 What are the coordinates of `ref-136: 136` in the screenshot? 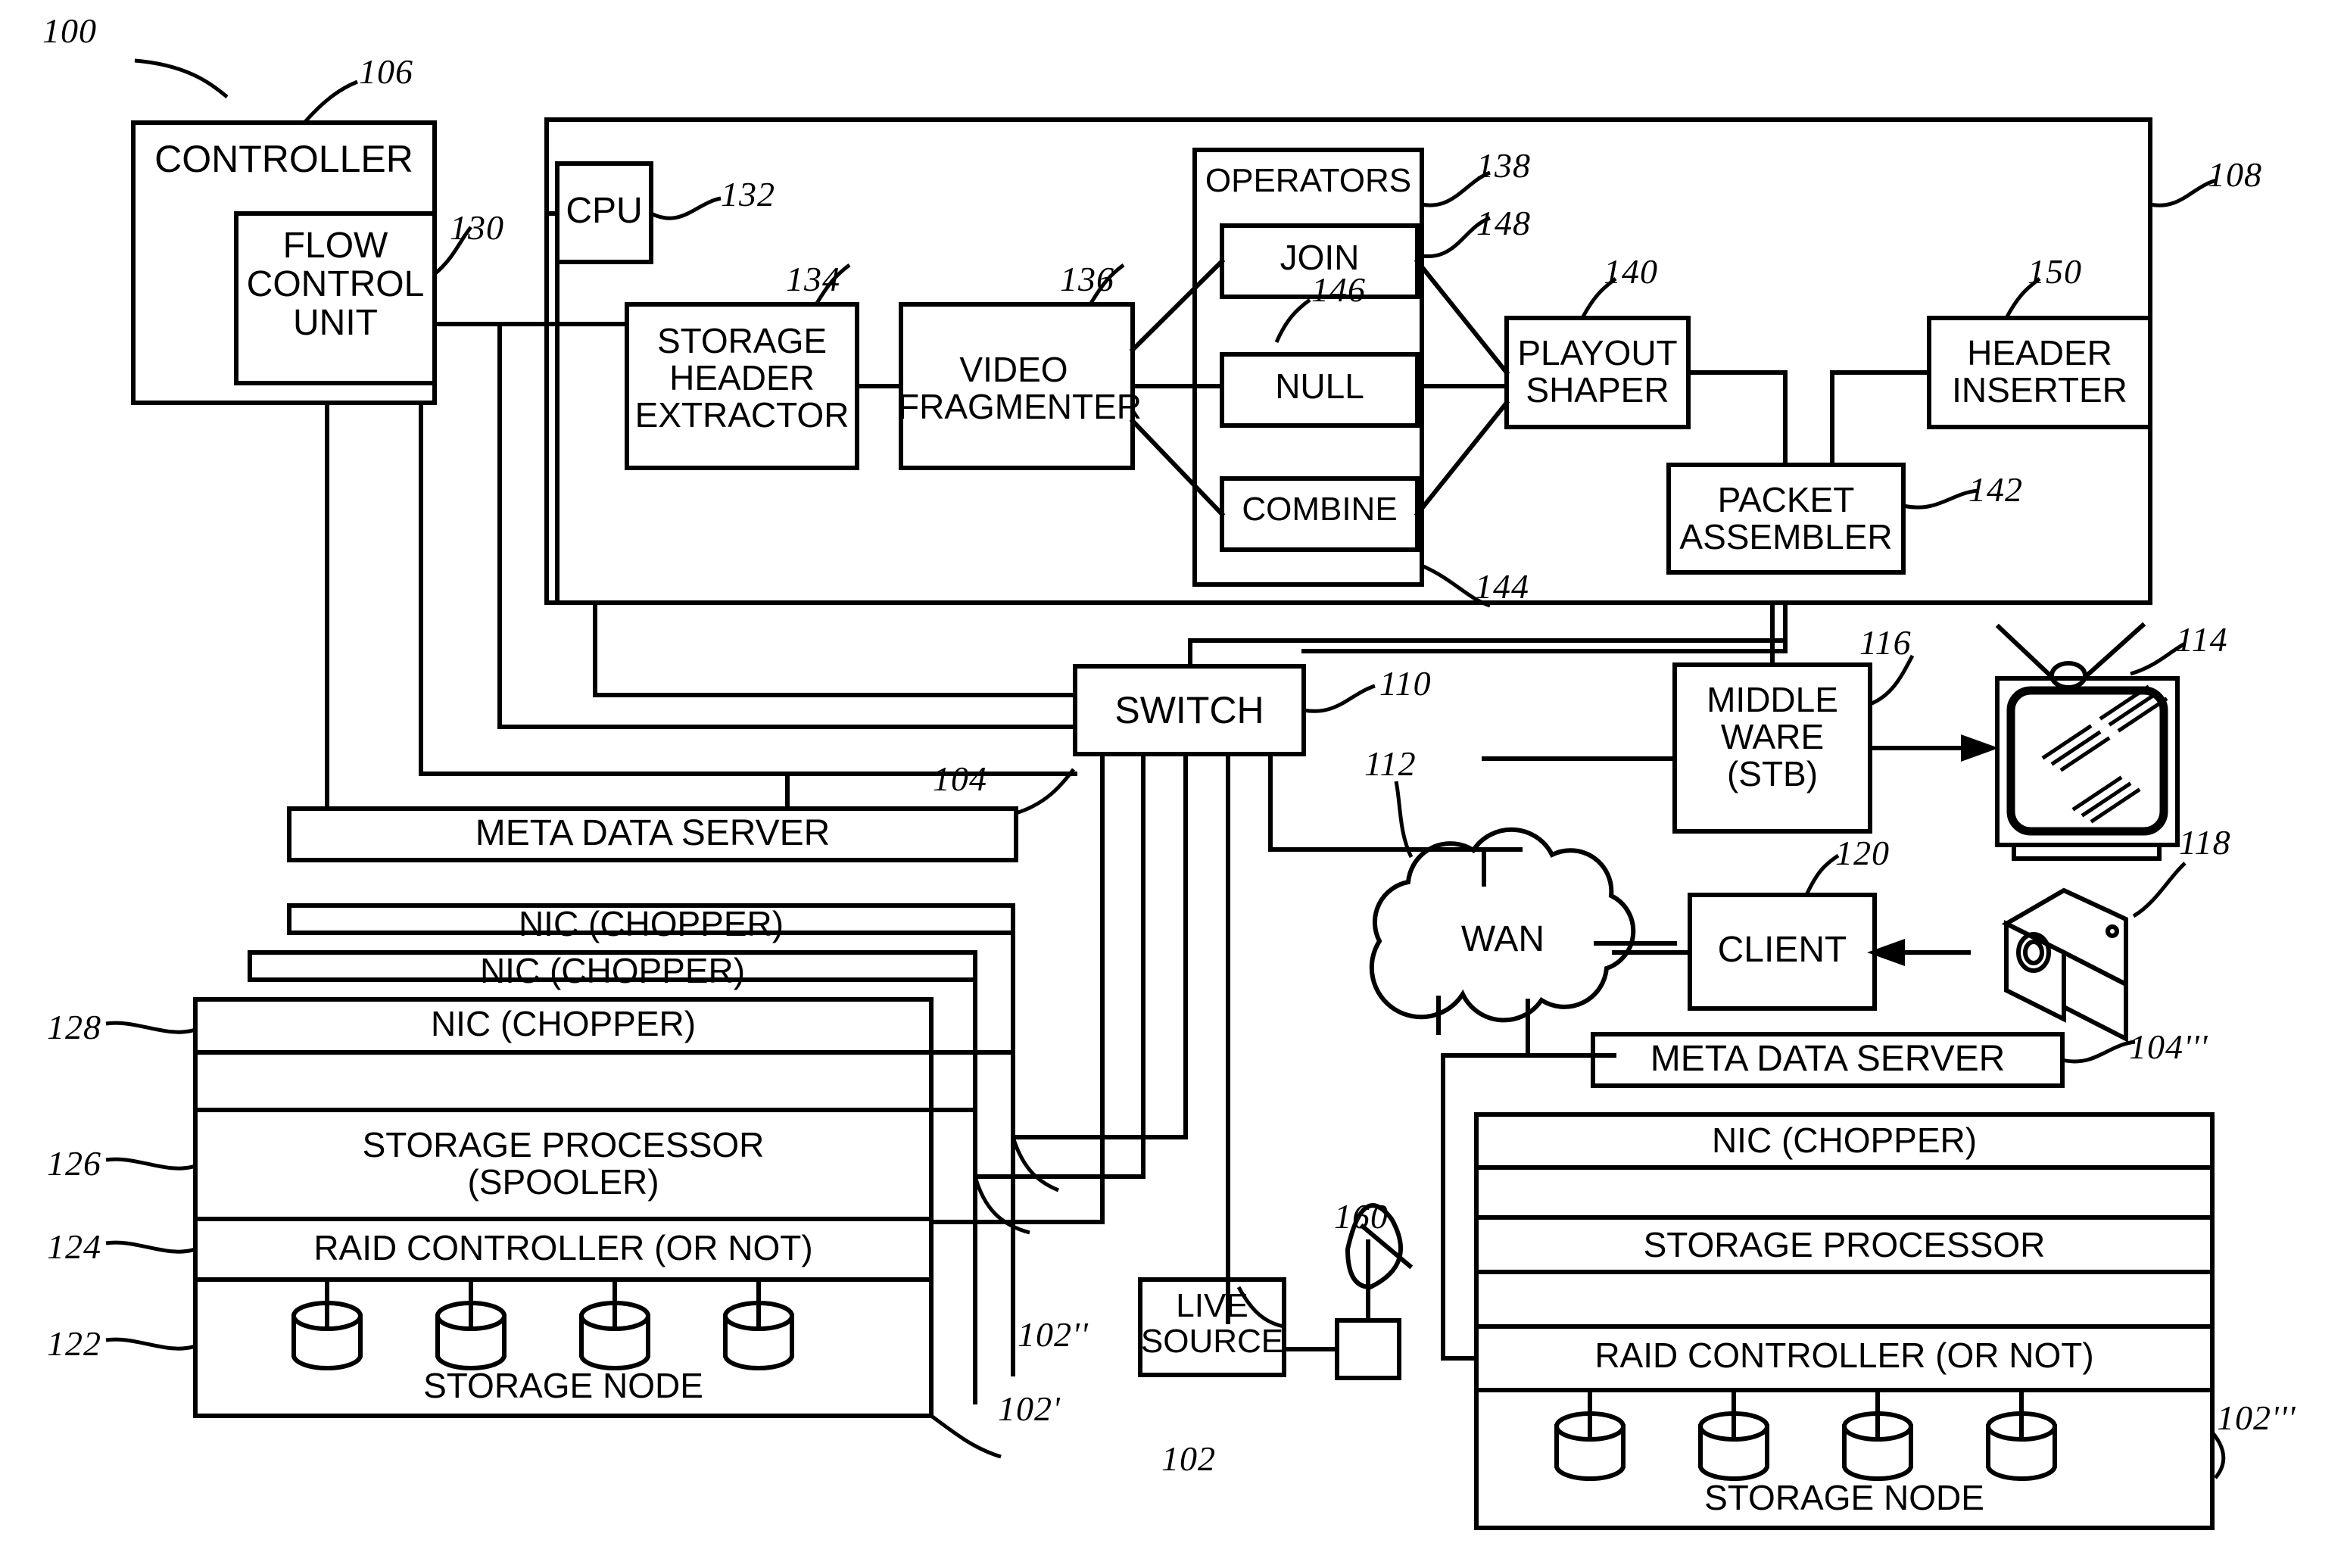 It's located at (1087, 279).